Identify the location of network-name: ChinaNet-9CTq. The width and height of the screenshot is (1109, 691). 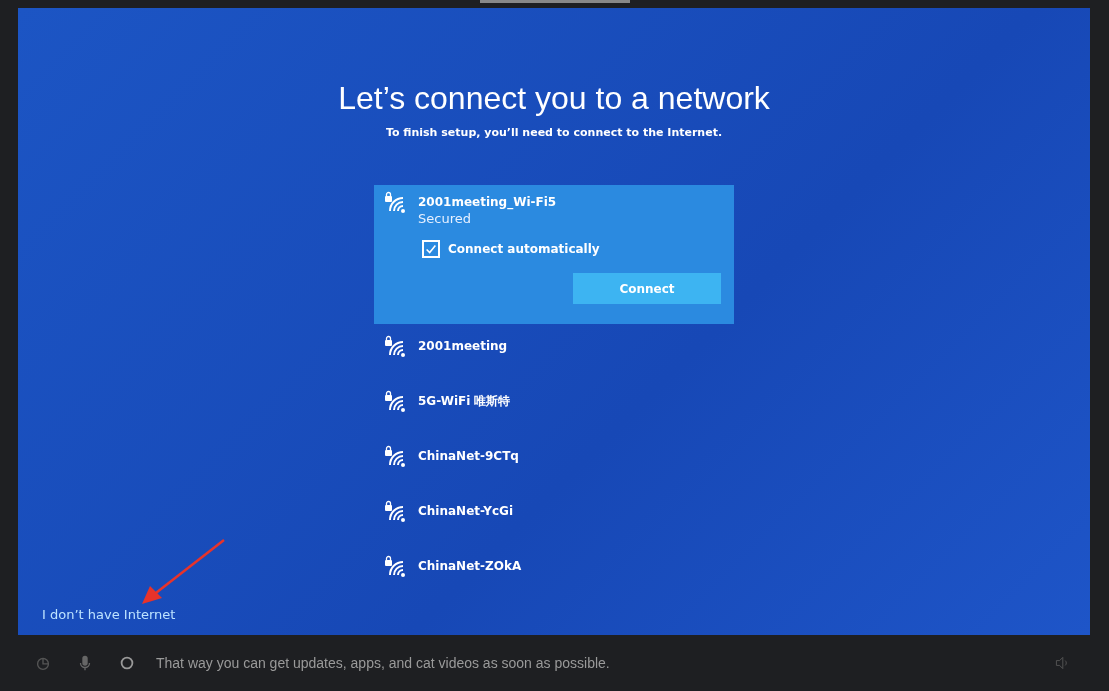
(468, 456).